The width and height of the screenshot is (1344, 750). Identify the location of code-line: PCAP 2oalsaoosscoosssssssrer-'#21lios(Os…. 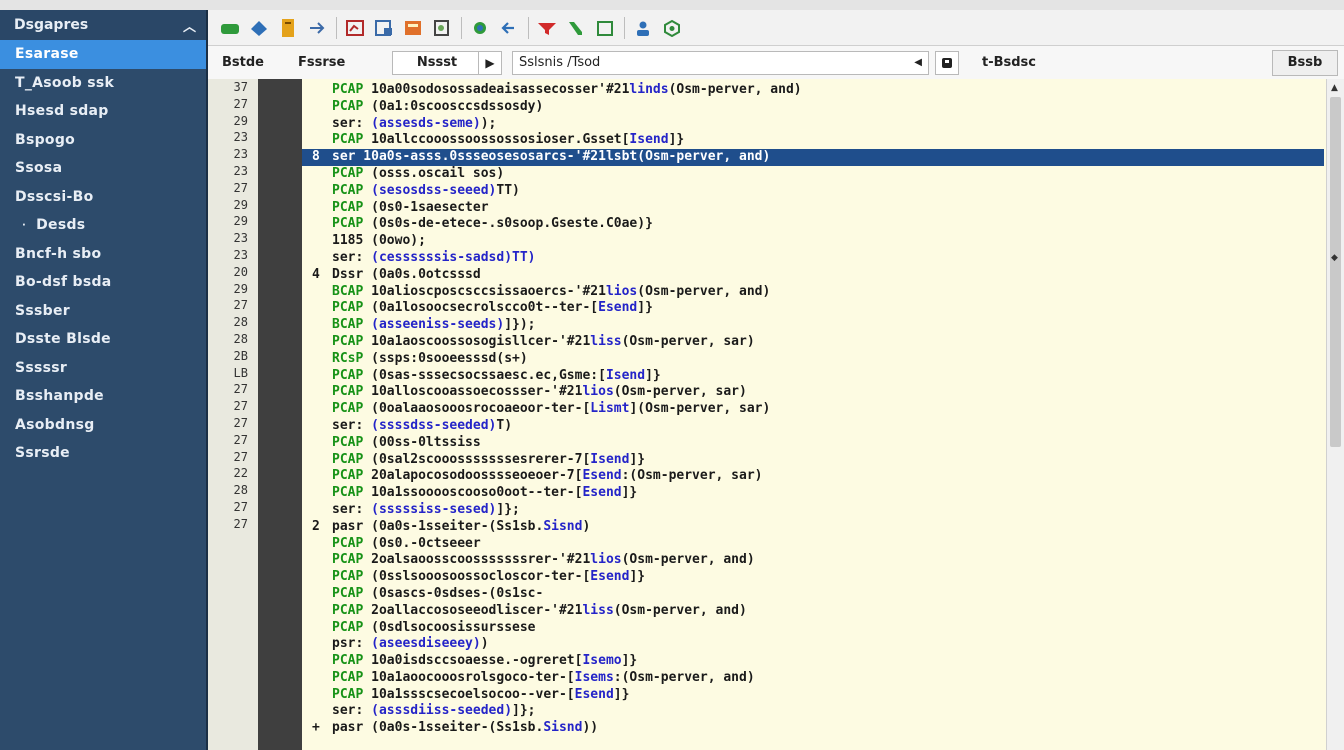
(813, 560).